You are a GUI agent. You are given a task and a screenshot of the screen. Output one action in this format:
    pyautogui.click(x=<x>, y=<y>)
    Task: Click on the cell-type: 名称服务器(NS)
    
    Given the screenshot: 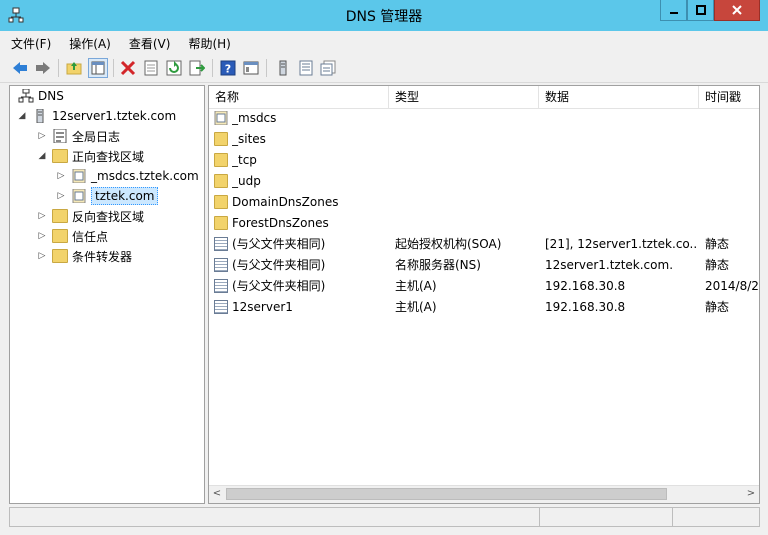 What is the action you would take?
    pyautogui.click(x=438, y=265)
    